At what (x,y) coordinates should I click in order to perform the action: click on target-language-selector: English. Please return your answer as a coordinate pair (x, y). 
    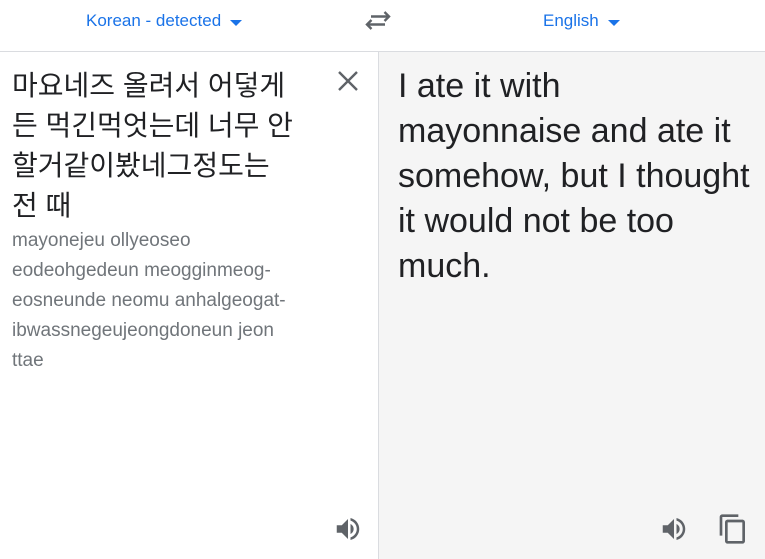
    Looking at the image, I should click on (581, 21).